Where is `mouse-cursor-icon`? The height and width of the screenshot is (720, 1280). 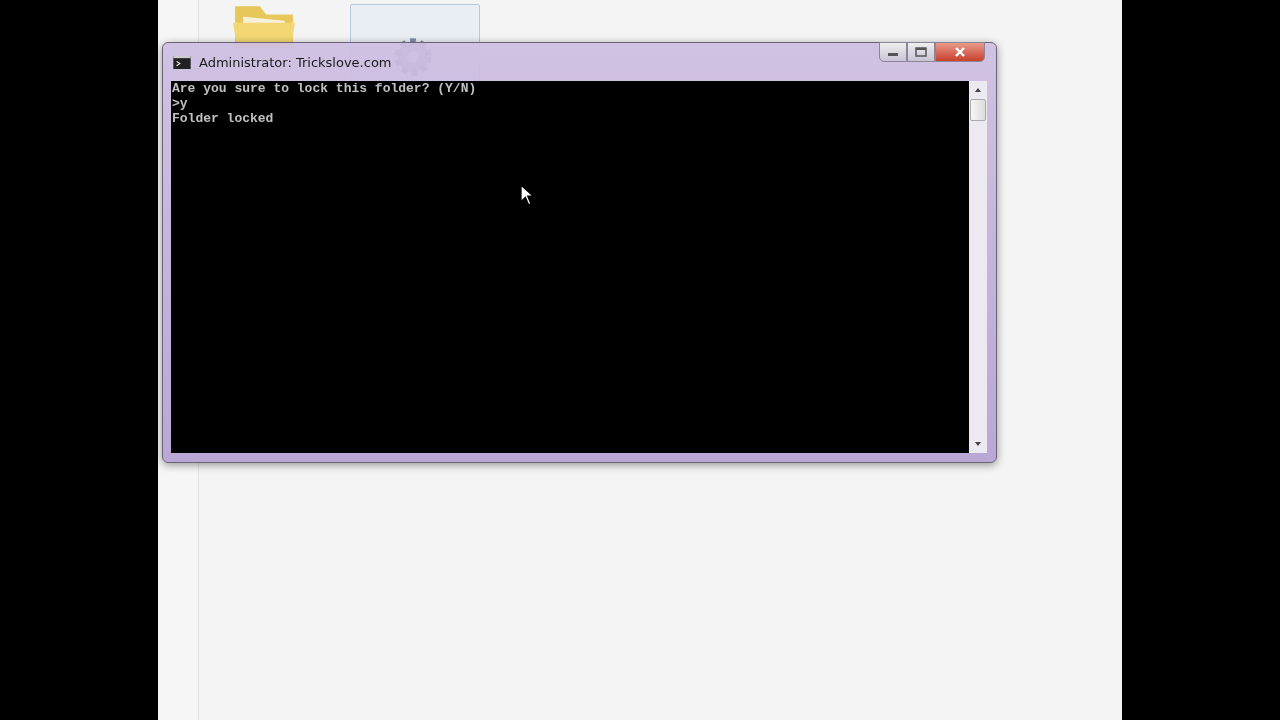
mouse-cursor-icon is located at coordinates (526, 195).